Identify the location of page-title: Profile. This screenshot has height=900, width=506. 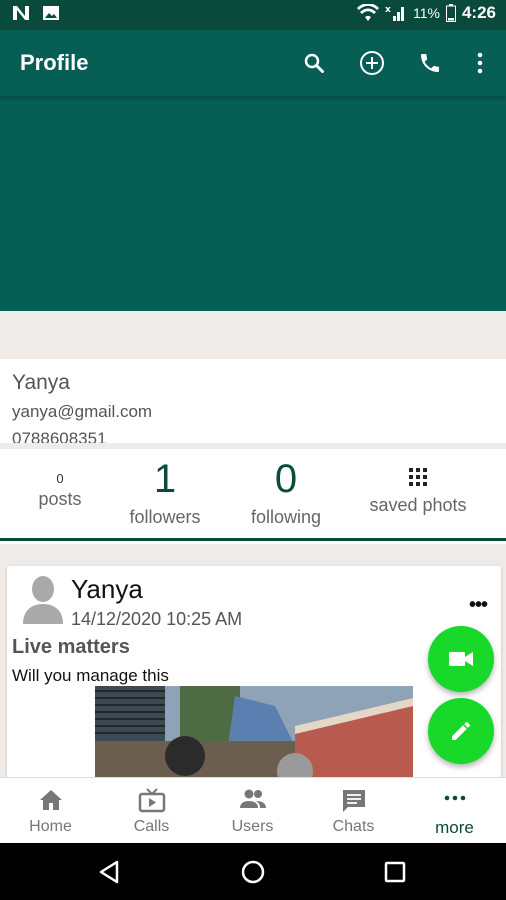
(54, 62).